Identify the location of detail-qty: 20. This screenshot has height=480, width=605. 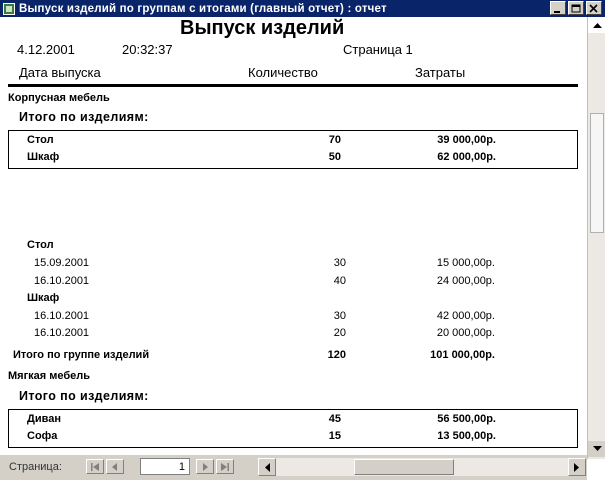
(339, 333).